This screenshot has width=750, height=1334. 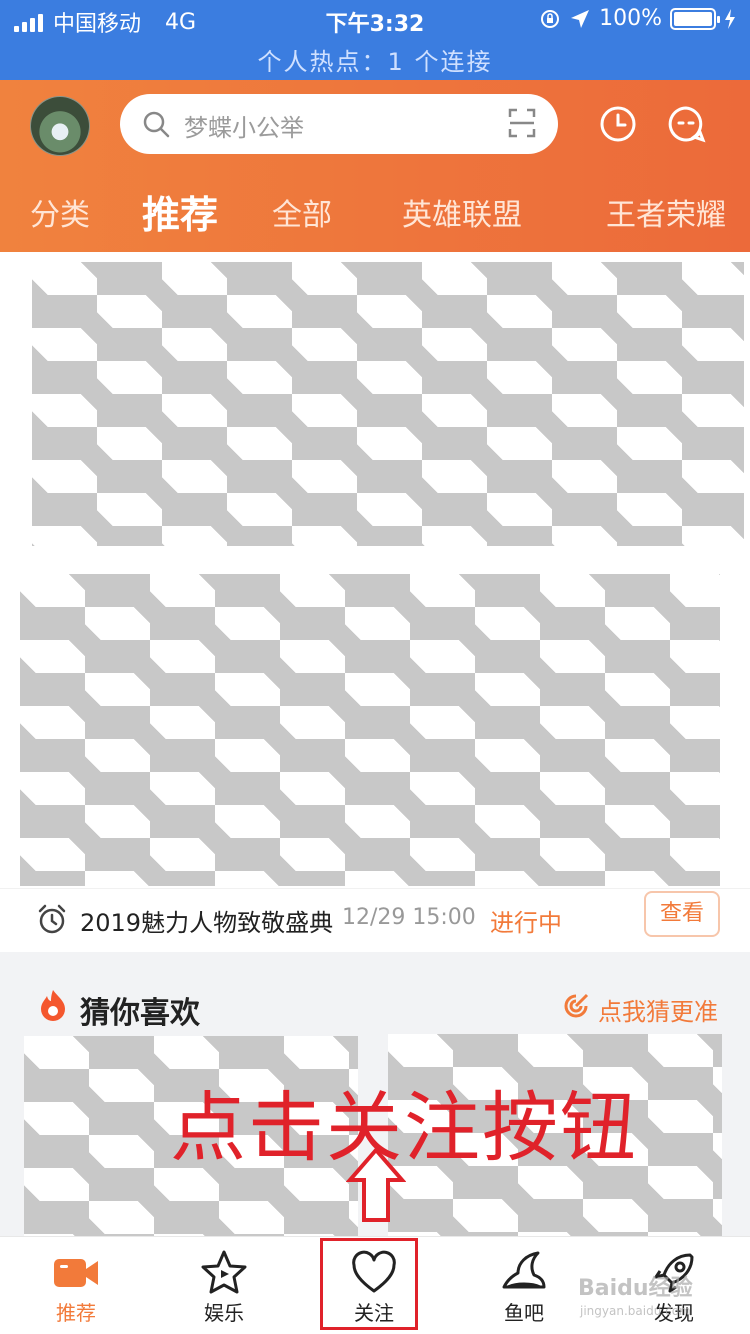 I want to click on flame-icon, so click(x=53, y=1005).